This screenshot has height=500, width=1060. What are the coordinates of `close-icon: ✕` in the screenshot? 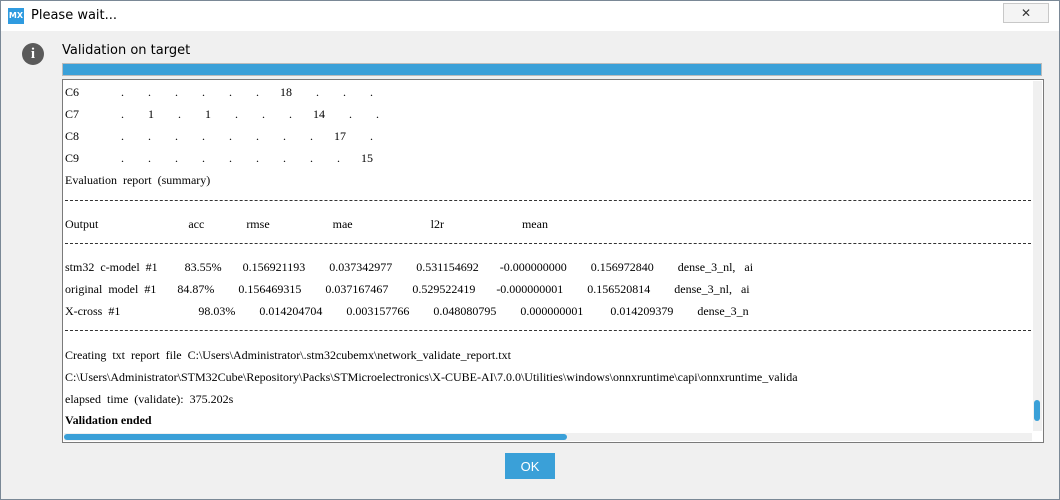 It's located at (1026, 13).